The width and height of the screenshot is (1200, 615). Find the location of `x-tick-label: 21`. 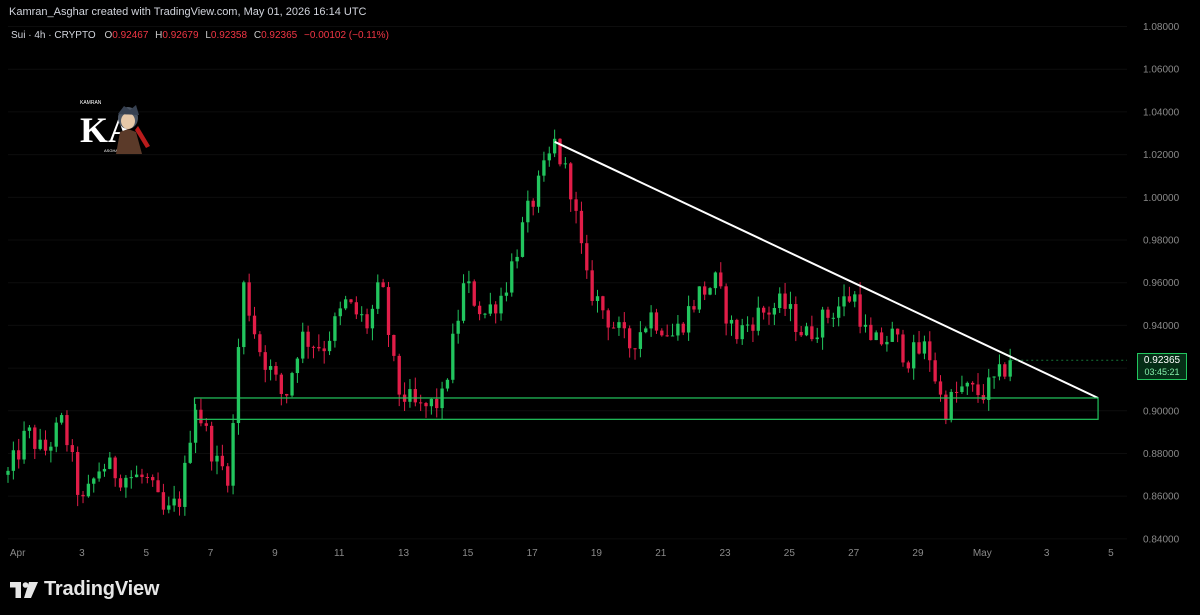

x-tick-label: 21 is located at coordinates (661, 553).